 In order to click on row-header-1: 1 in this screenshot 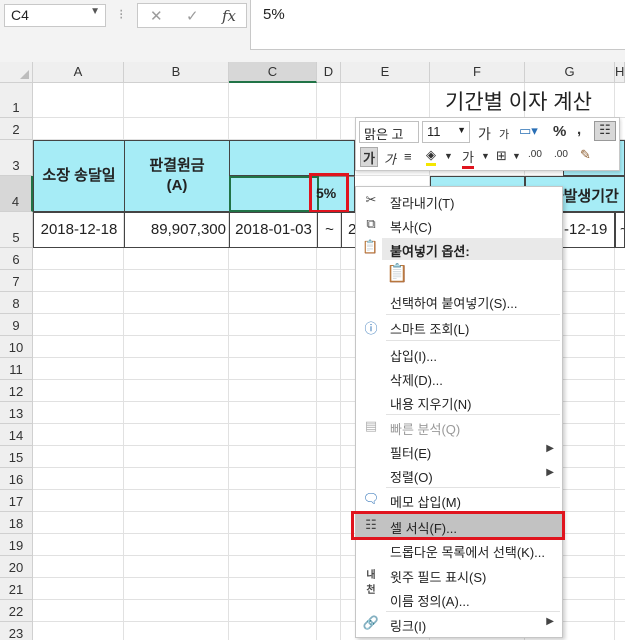, I will do `click(16, 100)`.